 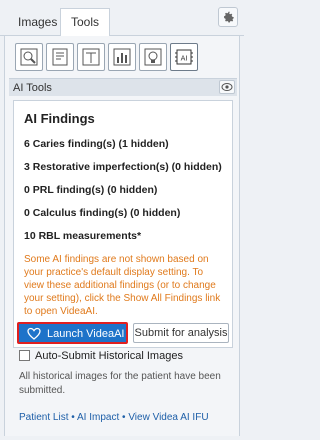 I want to click on ai-chip-icon: AI, so click(x=184, y=57).